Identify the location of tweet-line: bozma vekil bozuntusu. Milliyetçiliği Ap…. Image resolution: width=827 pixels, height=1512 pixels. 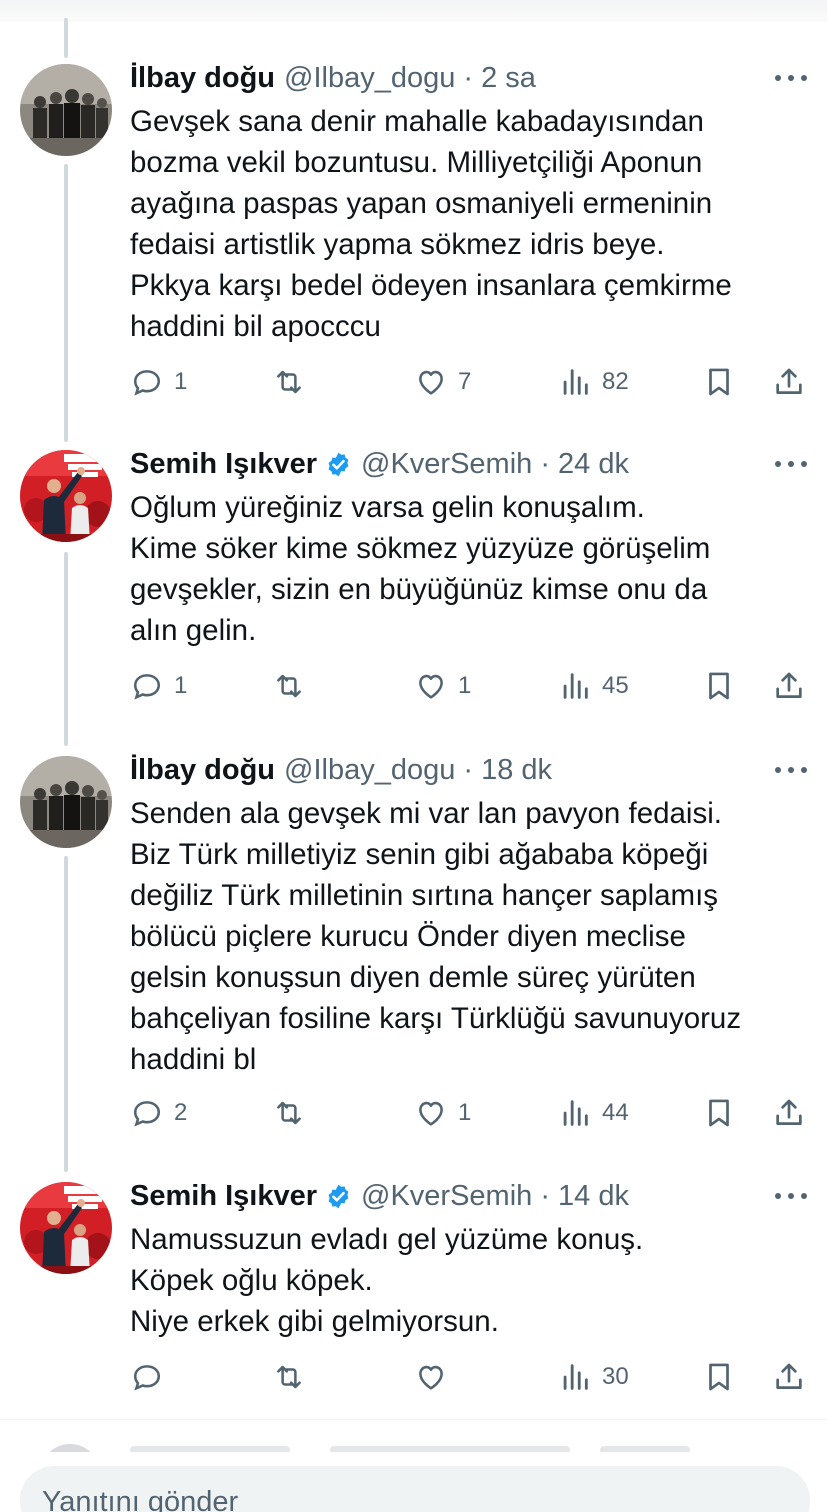
(416, 162).